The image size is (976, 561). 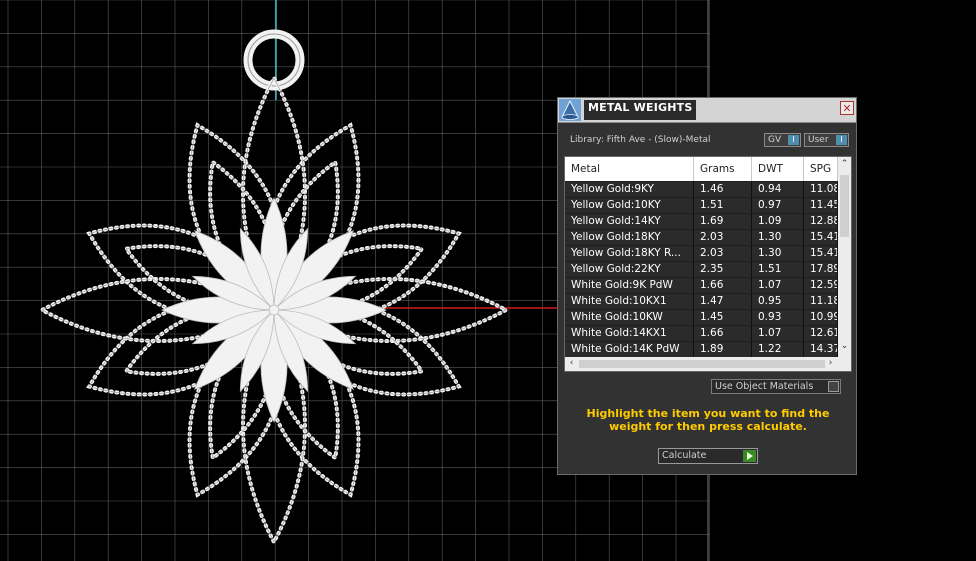 What do you see at coordinates (723, 189) in the screenshot?
I see `cell-grams: 1.46` at bounding box center [723, 189].